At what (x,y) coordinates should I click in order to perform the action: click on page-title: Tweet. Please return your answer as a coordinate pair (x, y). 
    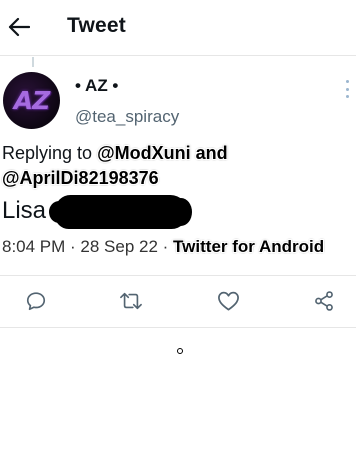
    Looking at the image, I should click on (96, 25).